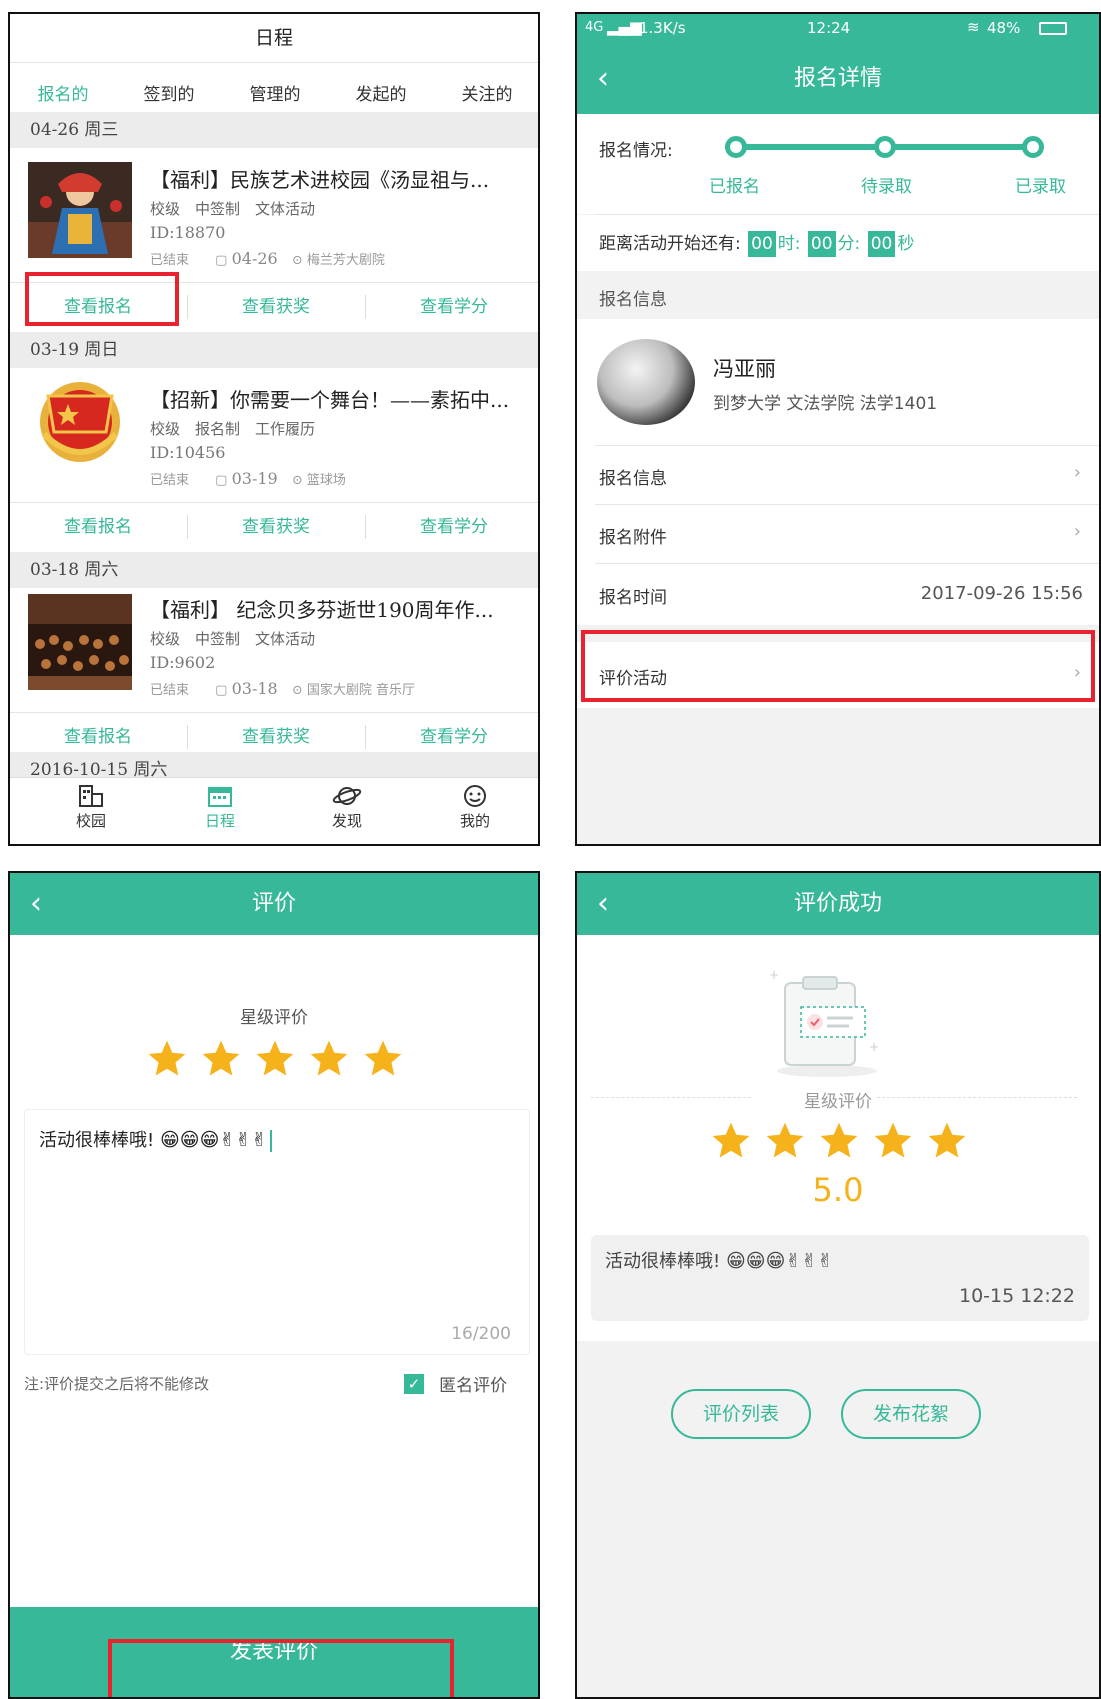  I want to click on network-speed: 1.3K/s, so click(662, 28).